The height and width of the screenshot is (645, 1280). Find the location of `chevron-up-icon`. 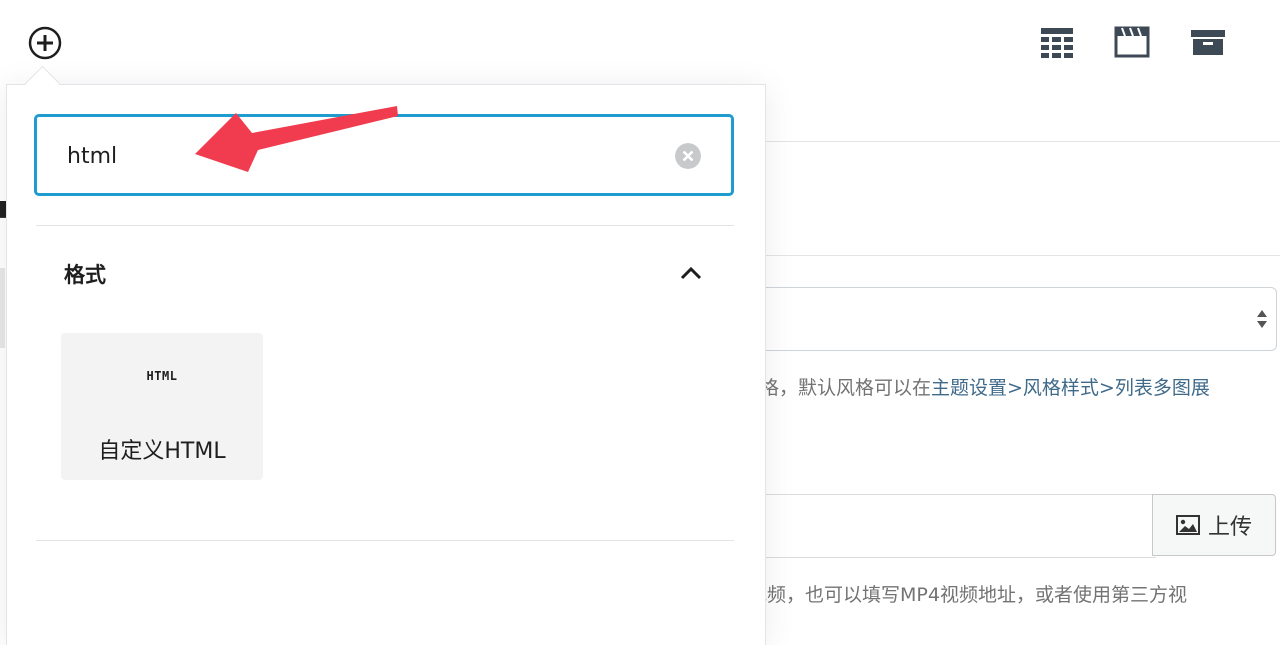

chevron-up-icon is located at coordinates (691, 273).